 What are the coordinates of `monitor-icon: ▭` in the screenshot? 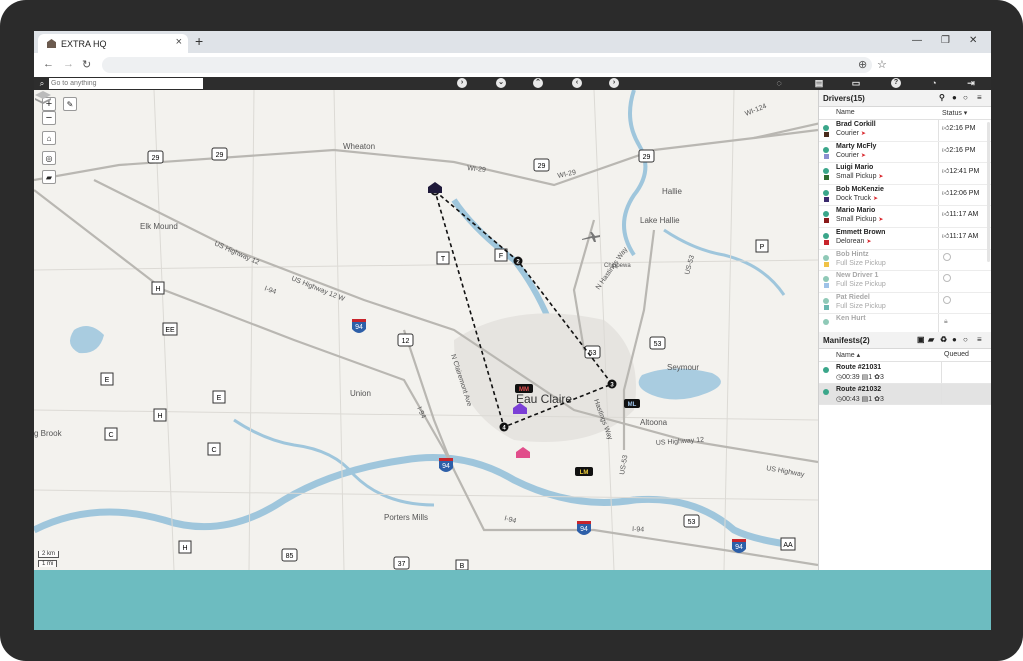 It's located at (856, 83).